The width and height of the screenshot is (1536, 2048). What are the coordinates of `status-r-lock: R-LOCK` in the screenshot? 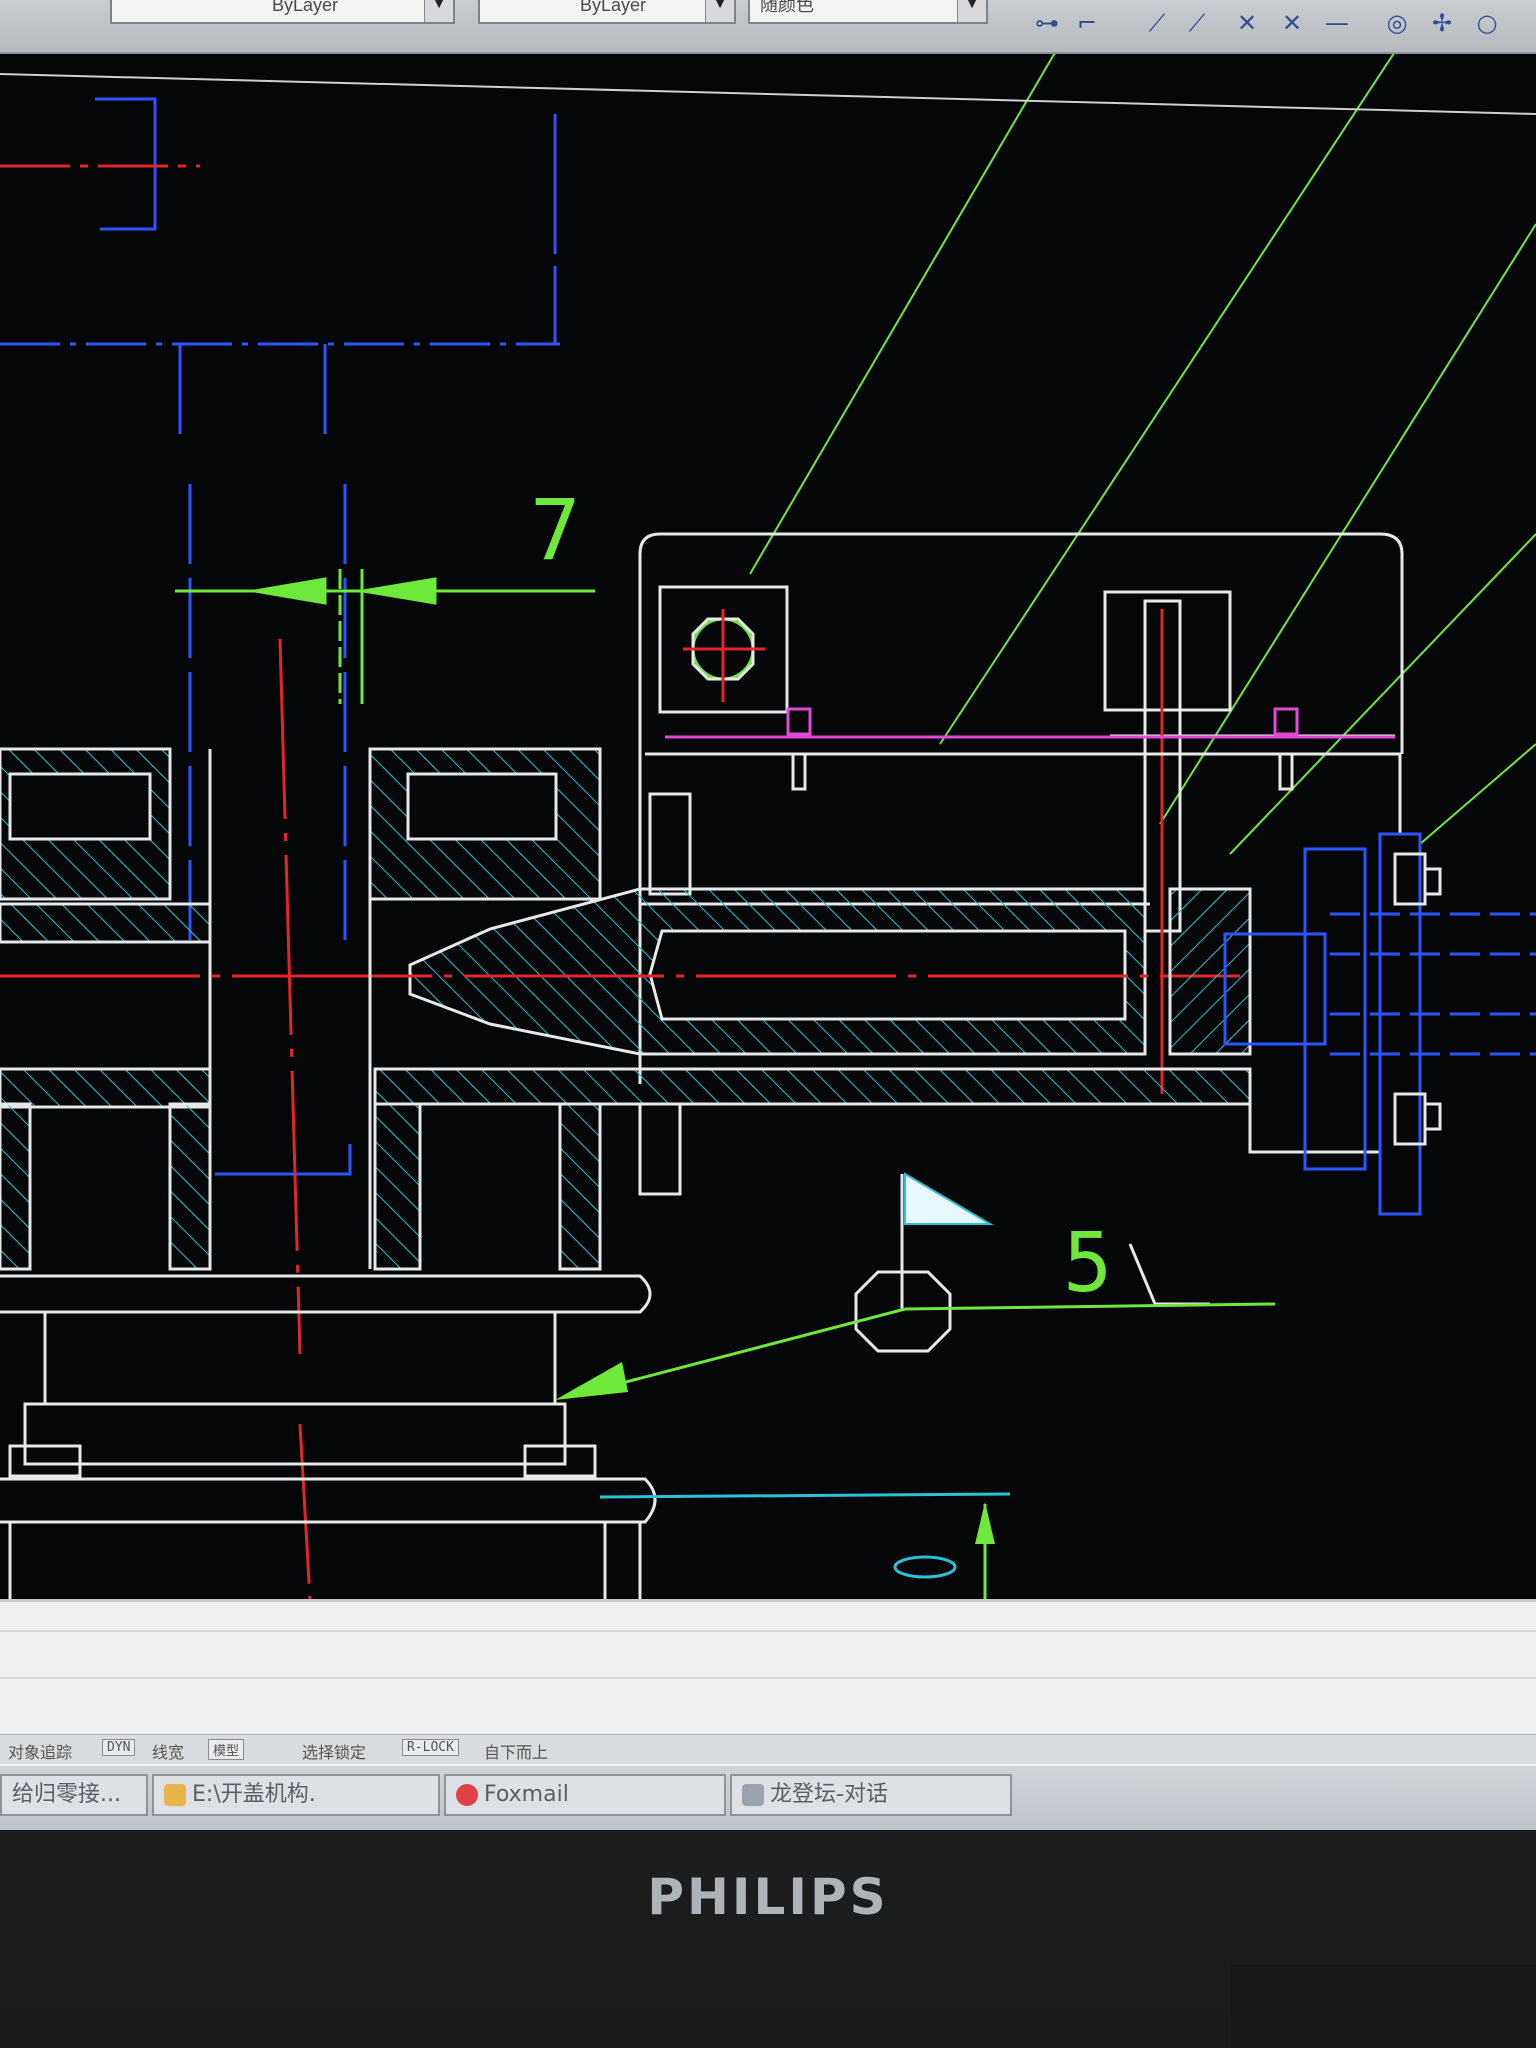 It's located at (430, 1747).